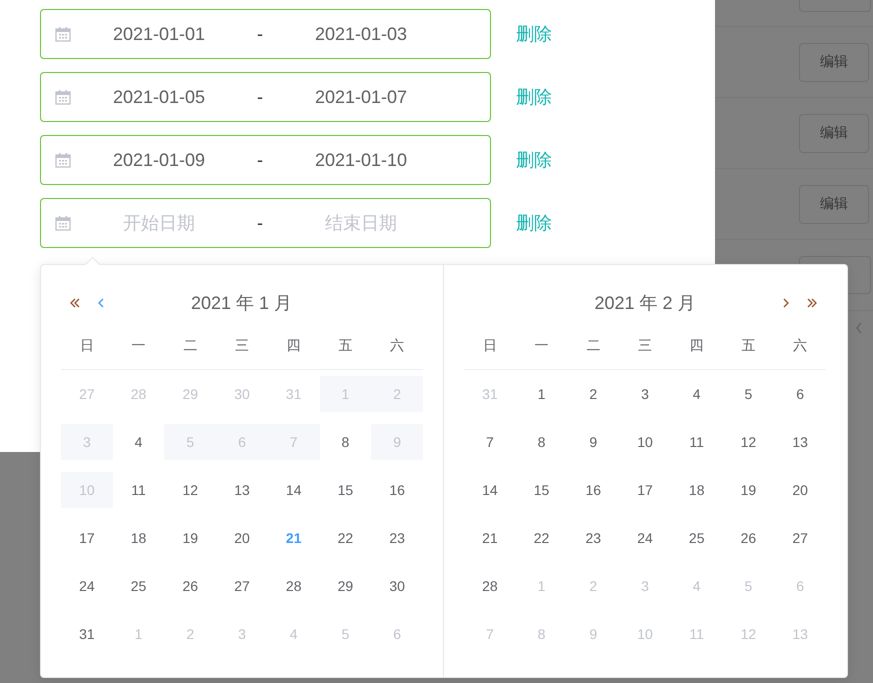 The image size is (873, 683). What do you see at coordinates (159, 223) in the screenshot?
I see `start-date-field: 开始日期` at bounding box center [159, 223].